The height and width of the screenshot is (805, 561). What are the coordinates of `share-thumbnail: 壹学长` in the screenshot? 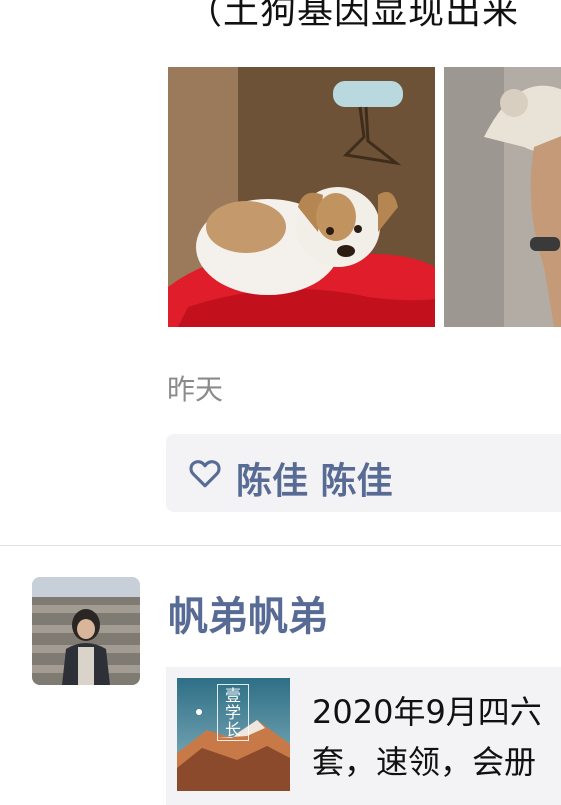 It's located at (233, 734).